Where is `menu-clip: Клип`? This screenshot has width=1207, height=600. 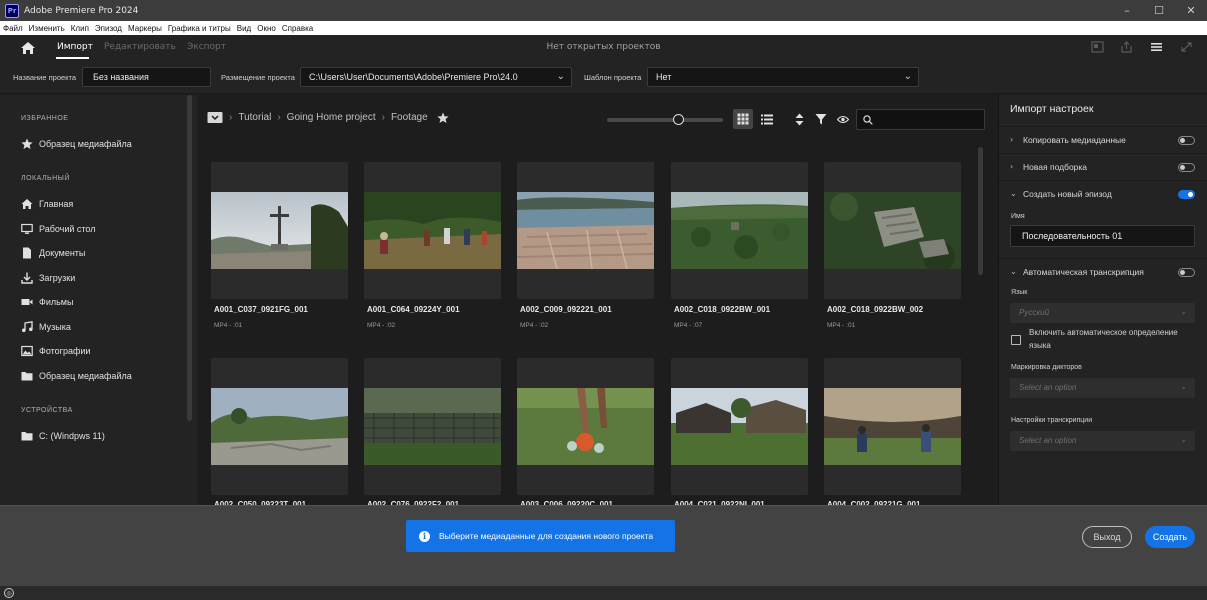 menu-clip: Клип is located at coordinates (80, 28).